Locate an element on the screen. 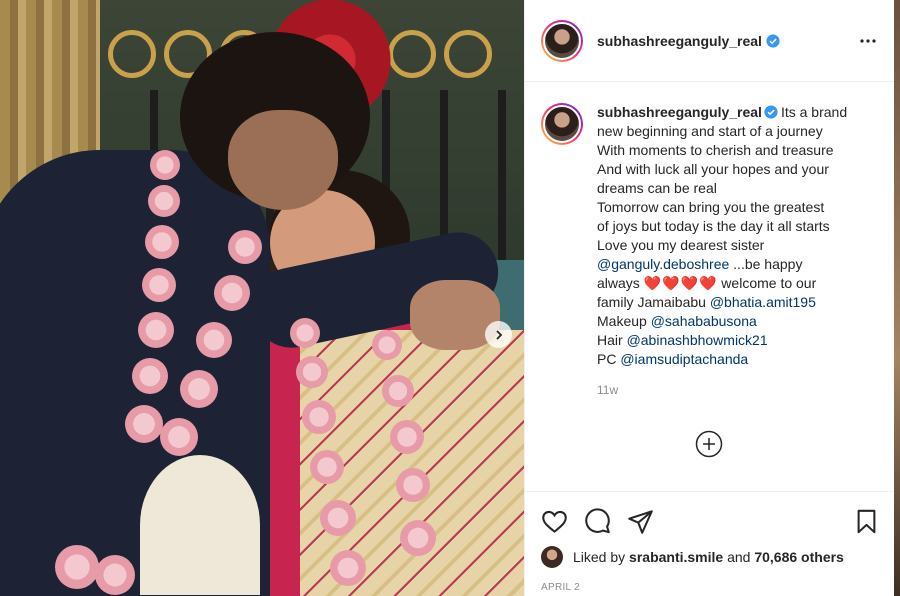 This screenshot has height=596, width=900. caption-username: subhashreeganguly_real is located at coordinates (679, 112).